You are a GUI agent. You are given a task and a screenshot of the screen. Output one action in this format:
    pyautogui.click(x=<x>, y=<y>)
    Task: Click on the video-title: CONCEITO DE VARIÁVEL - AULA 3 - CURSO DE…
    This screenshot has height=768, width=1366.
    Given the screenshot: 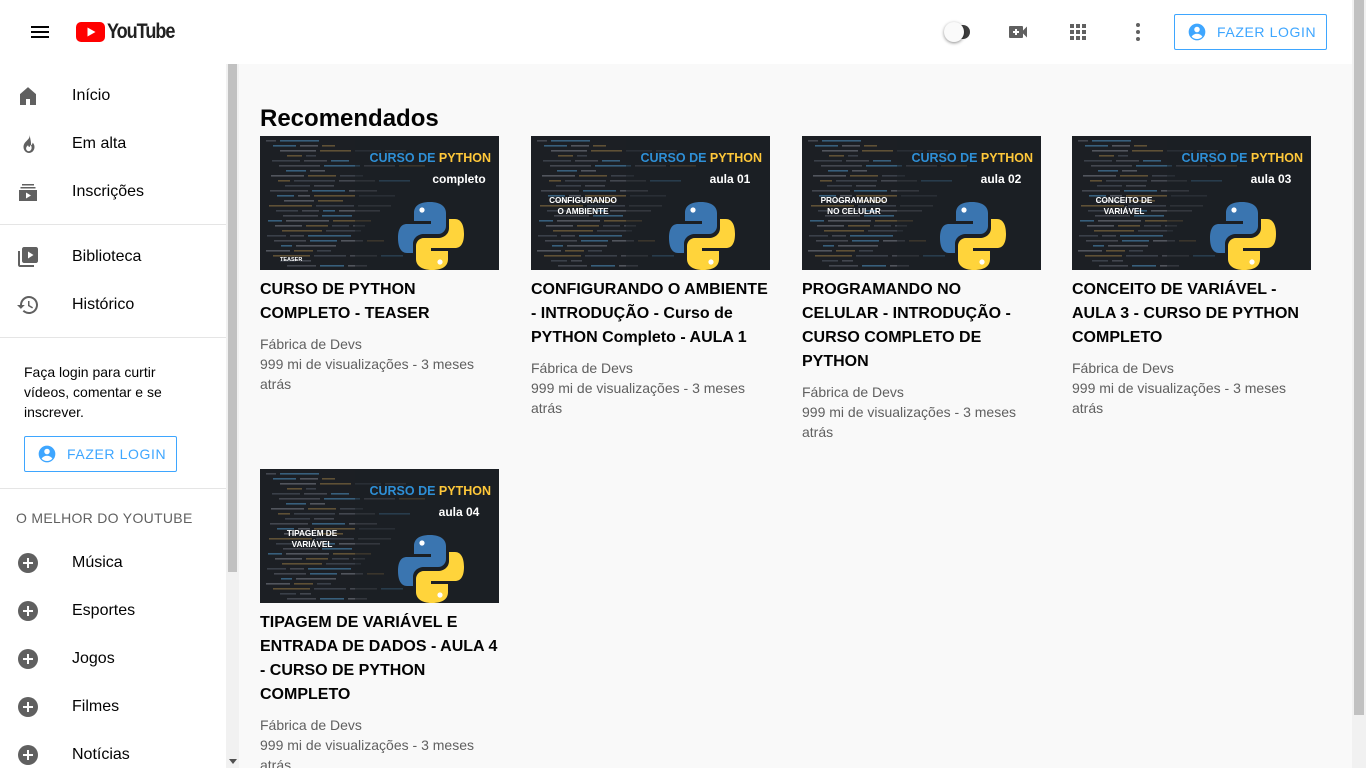 What is the action you would take?
    pyautogui.click(x=1191, y=314)
    